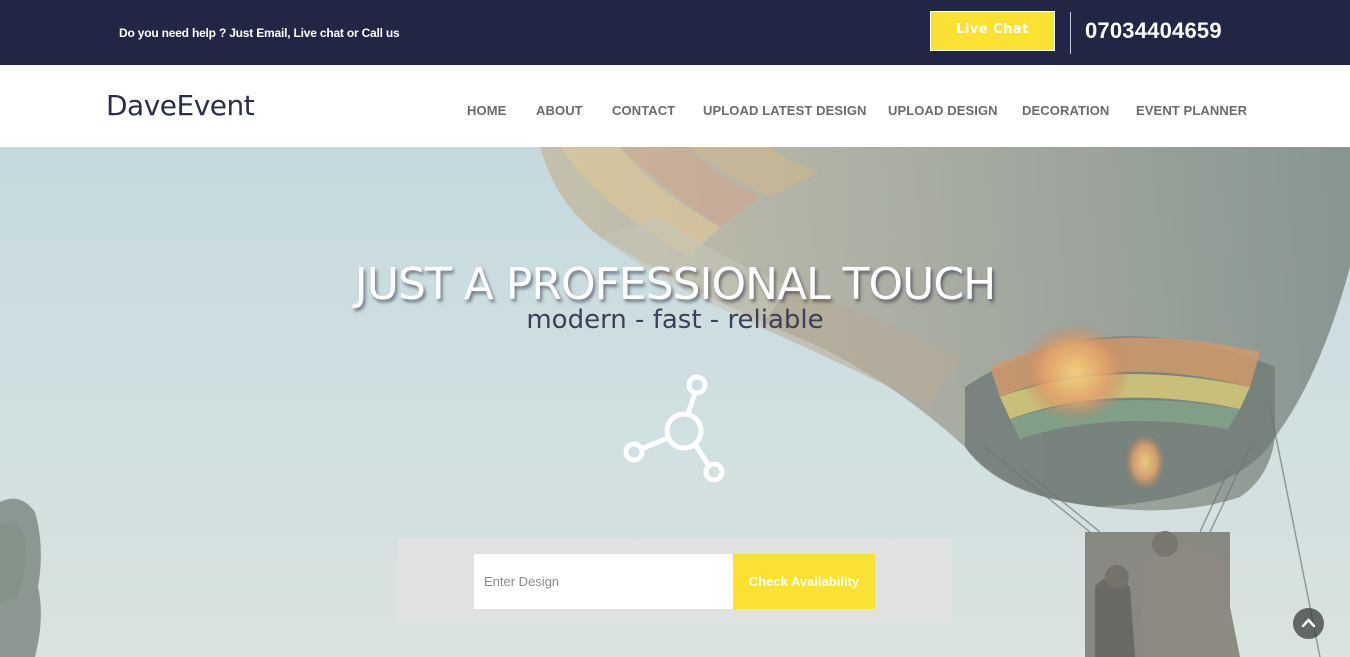 This screenshot has height=657, width=1350. I want to click on nav-home: HOME, so click(486, 110).